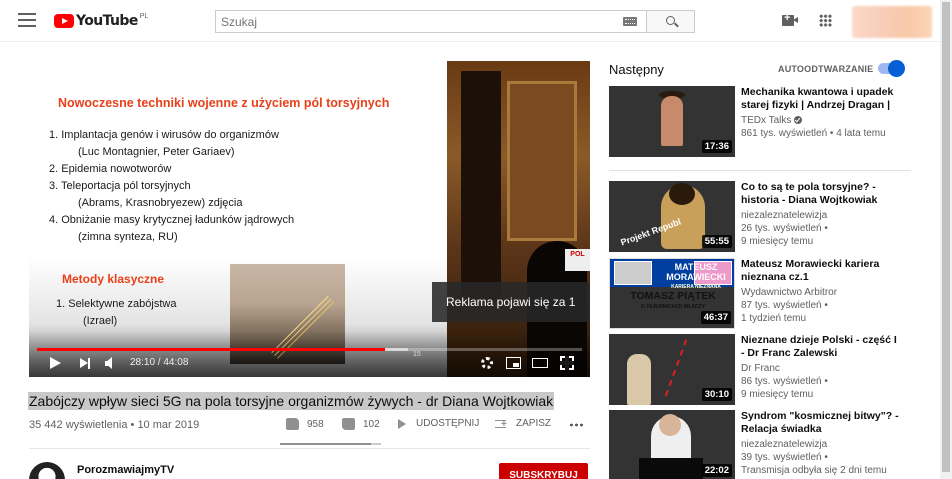 The image size is (952, 479). Describe the element at coordinates (315, 424) in the screenshot. I see `like-count: 958` at that location.